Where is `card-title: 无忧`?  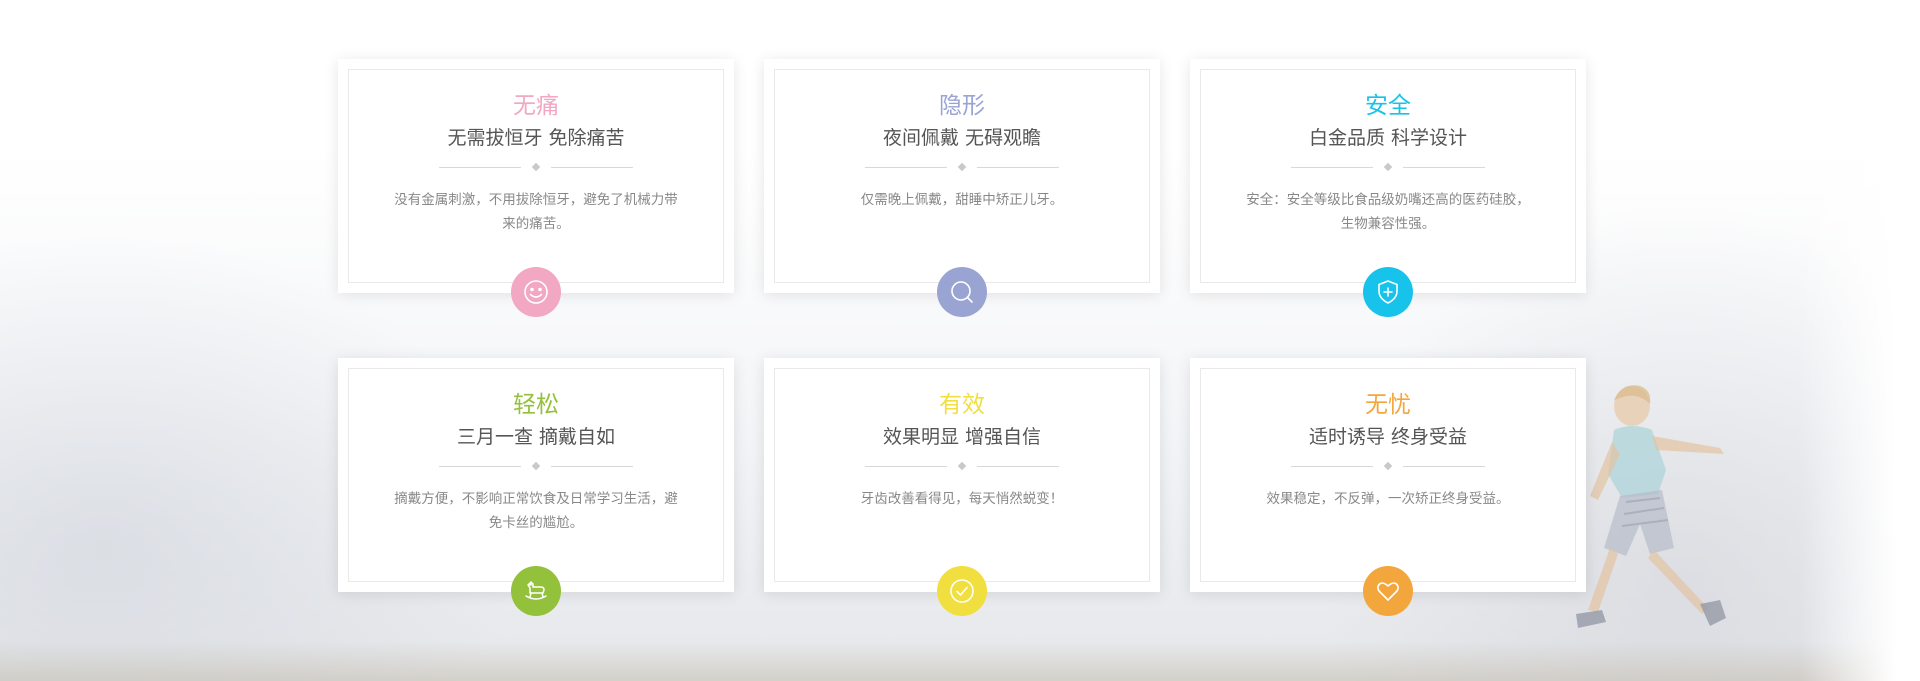 card-title: 无忧 is located at coordinates (1388, 405).